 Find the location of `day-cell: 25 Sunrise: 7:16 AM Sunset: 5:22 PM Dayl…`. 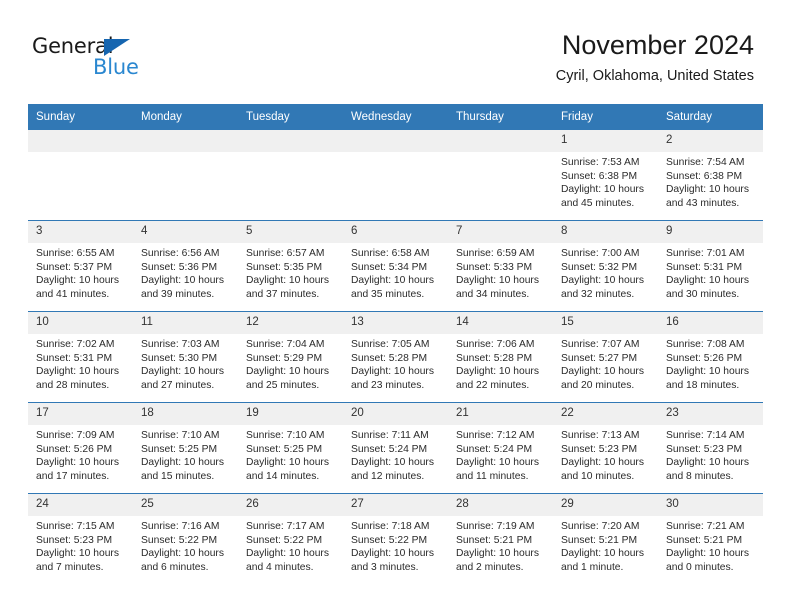

day-cell: 25 Sunrise: 7:16 AM Sunset: 5:22 PM Dayl… is located at coordinates (185, 538).